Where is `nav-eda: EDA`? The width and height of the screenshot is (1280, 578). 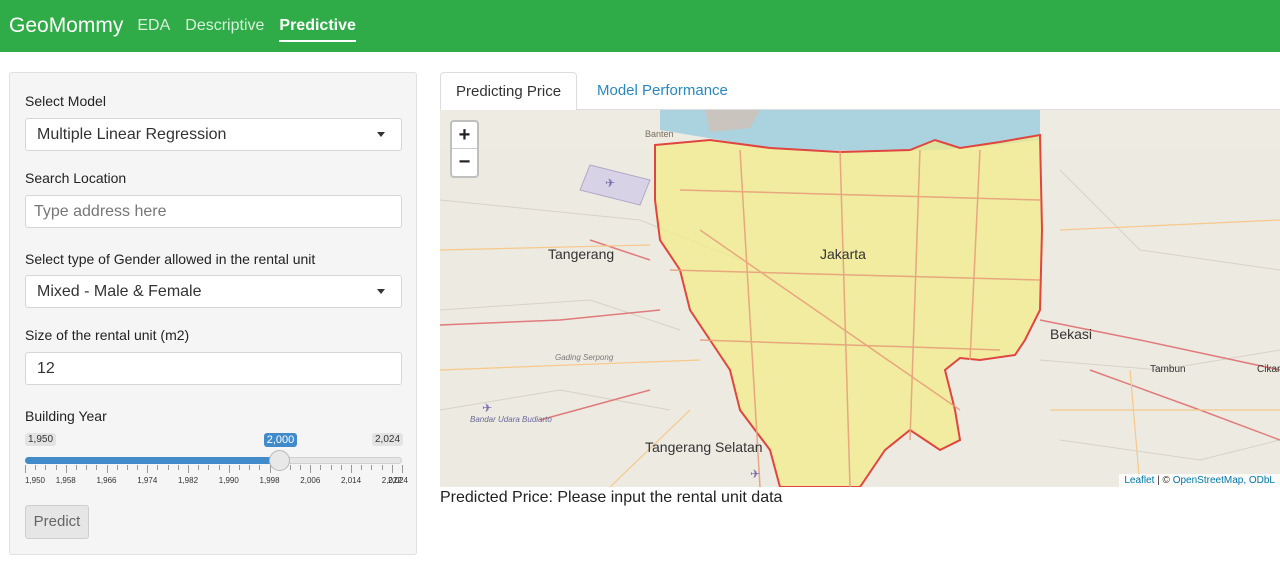
nav-eda: EDA is located at coordinates (153, 26).